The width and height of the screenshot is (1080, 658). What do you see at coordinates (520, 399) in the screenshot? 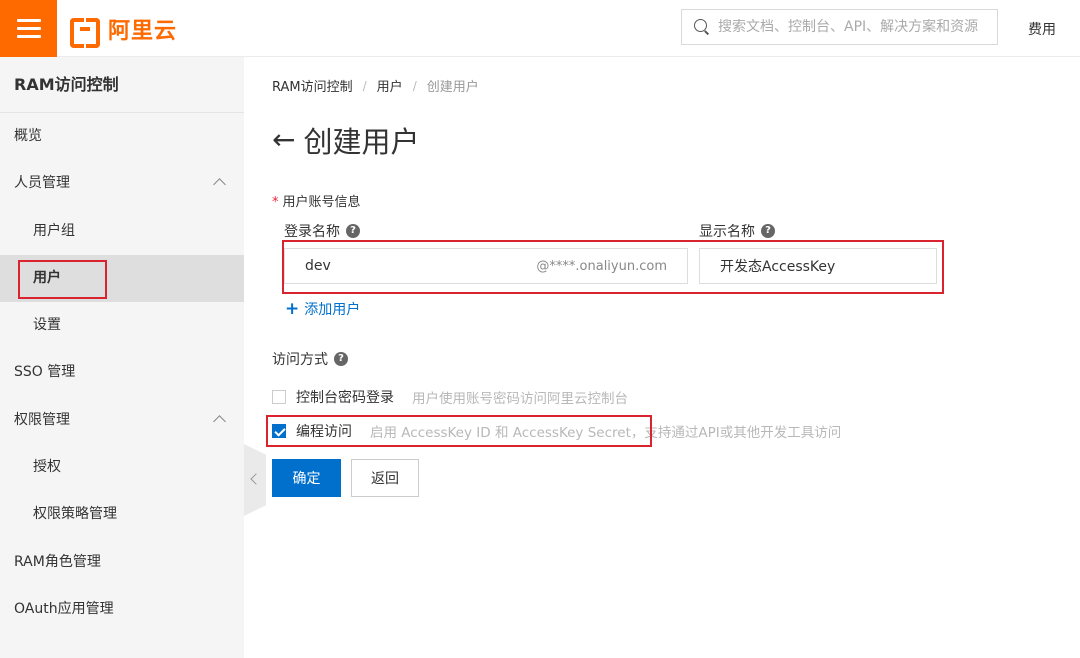
I see `option-description: 用户使用账号密码访问阿里云控制台` at bounding box center [520, 399].